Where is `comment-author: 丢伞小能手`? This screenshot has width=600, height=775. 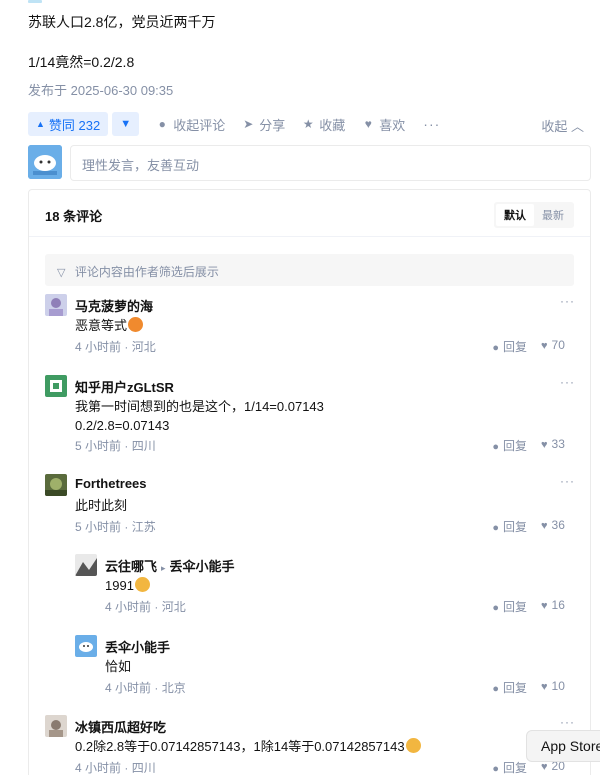
comment-author: 丢伞小能手 is located at coordinates (137, 646).